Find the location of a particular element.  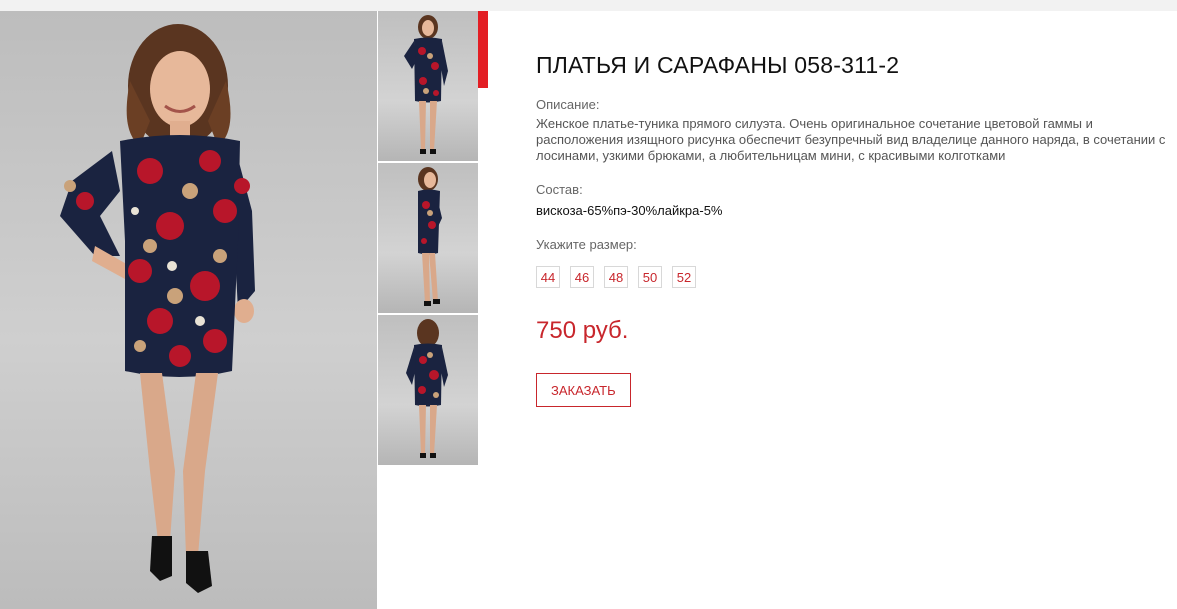

order-button: ЗАКАЗАТЬ is located at coordinates (583, 390).